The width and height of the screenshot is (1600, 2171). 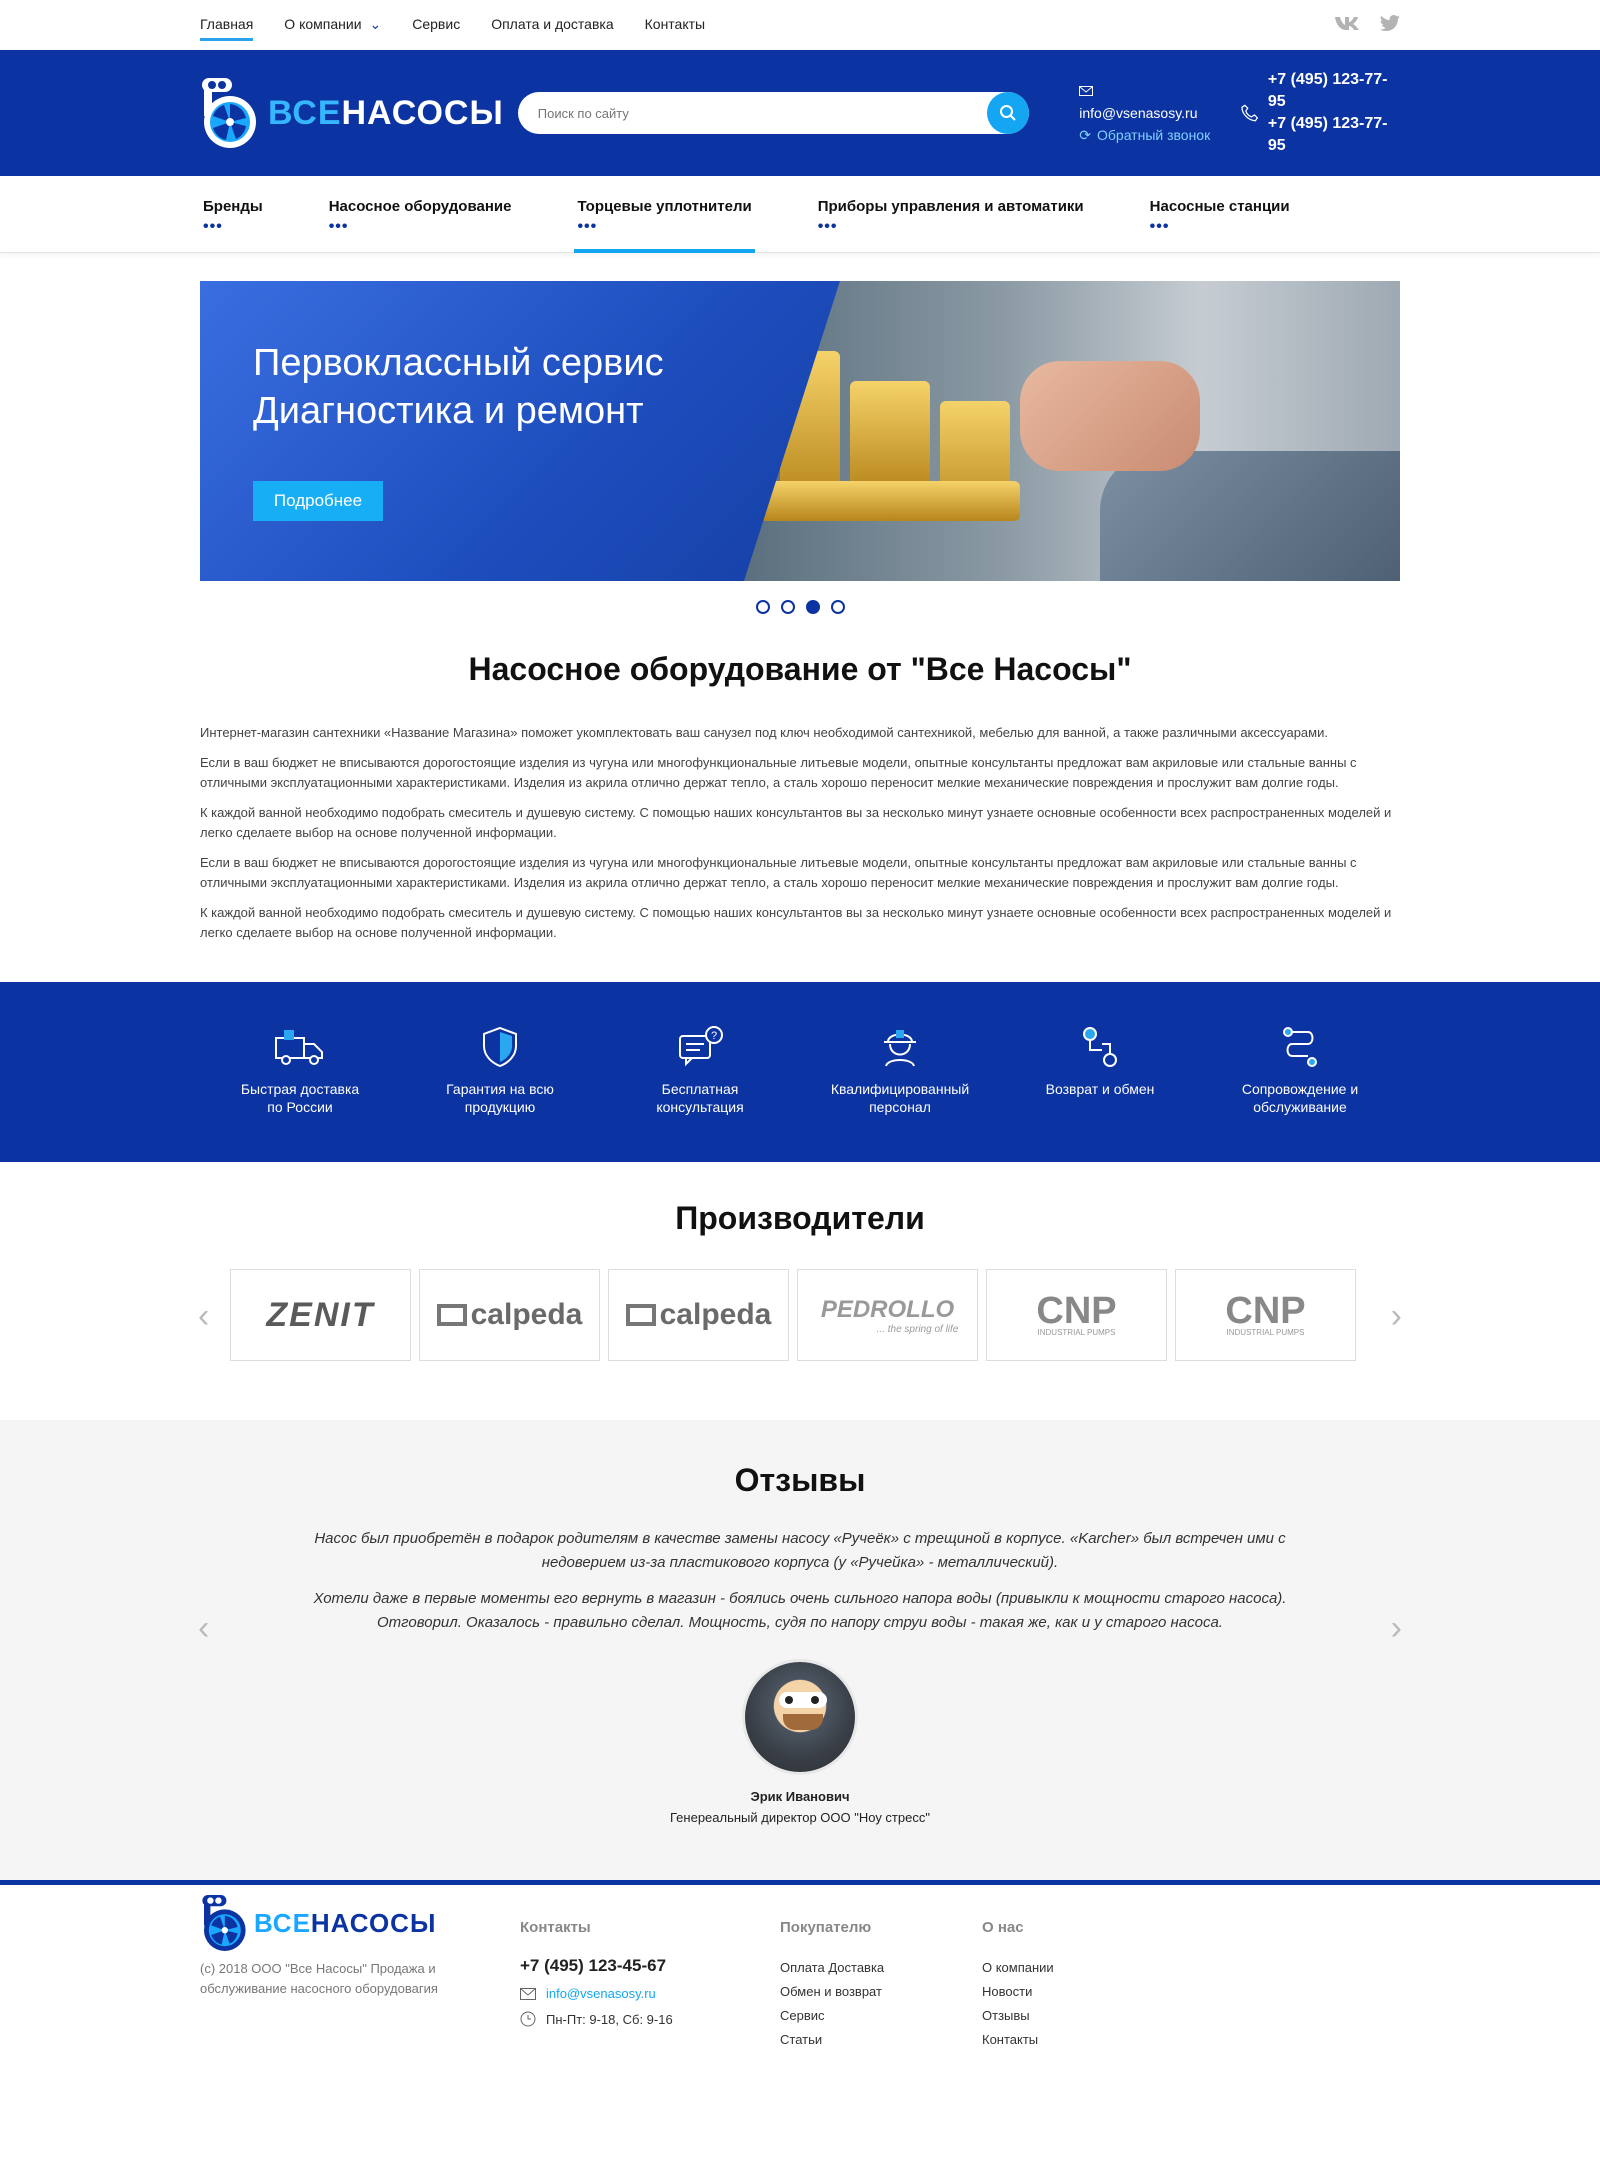 I want to click on reviewer-name: Эрик Иванович, so click(x=800, y=1796).